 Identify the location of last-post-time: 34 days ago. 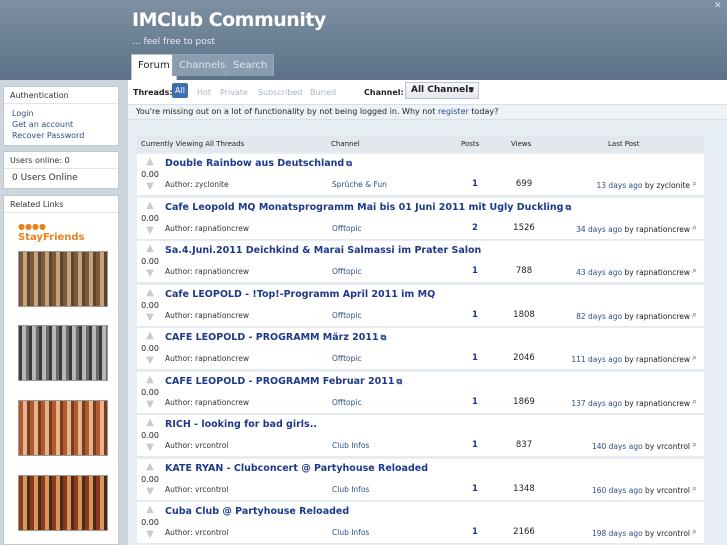
(599, 229).